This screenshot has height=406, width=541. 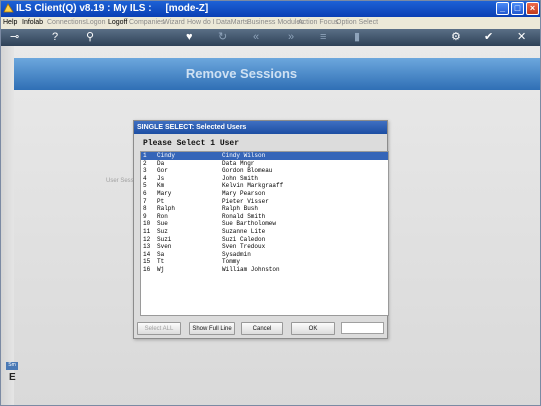 I want to click on menu-action-focus: Action Focus, so click(x=318, y=23).